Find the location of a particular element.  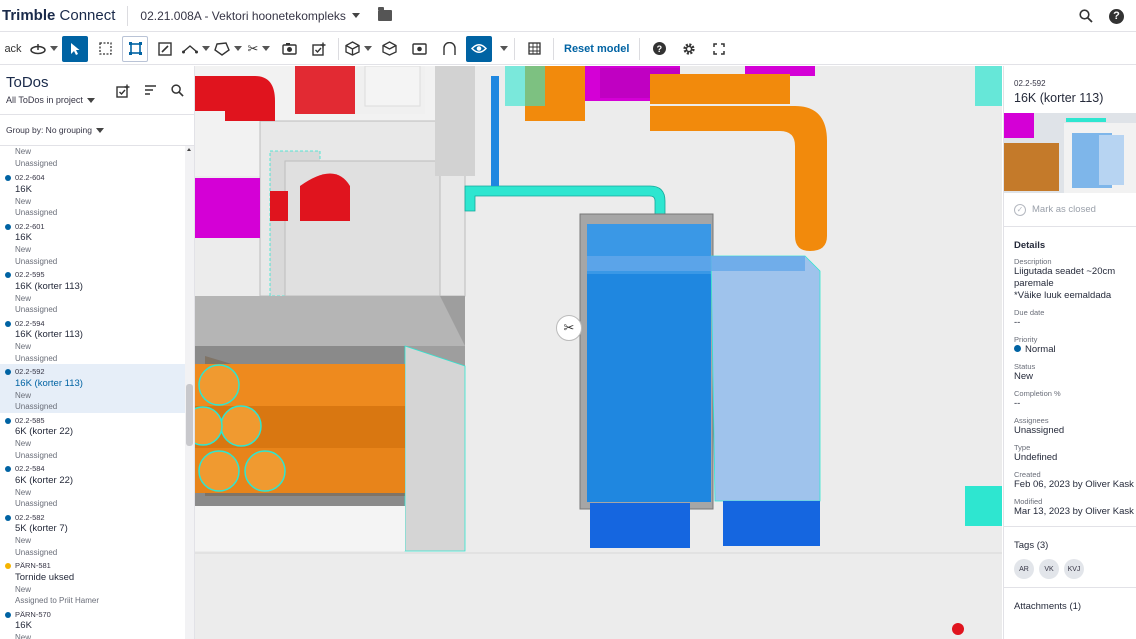

ghost-button is located at coordinates (449, 49).